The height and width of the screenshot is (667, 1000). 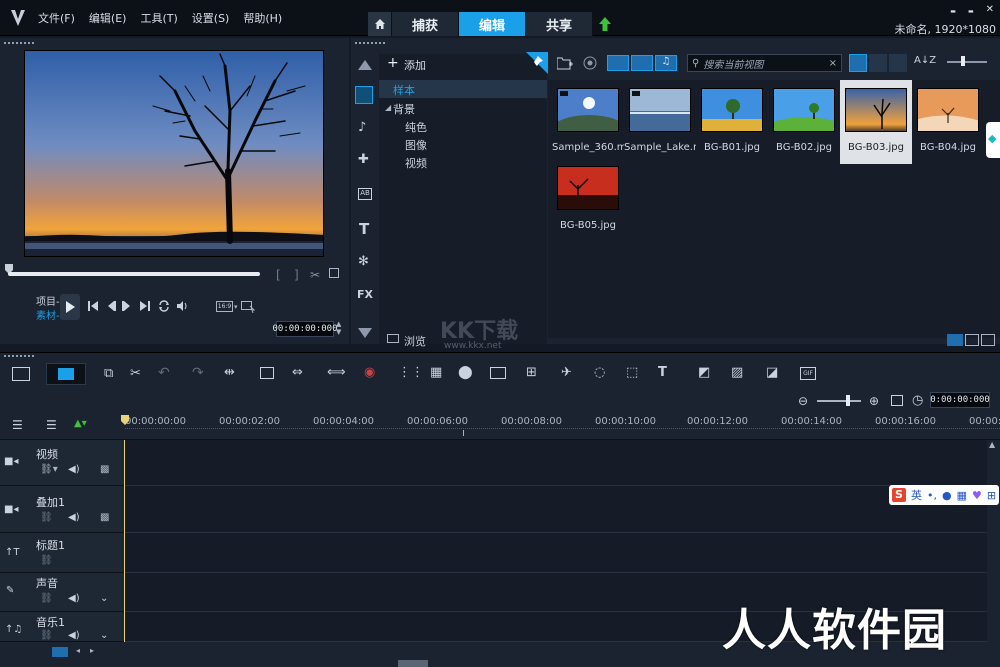 What do you see at coordinates (60, 652) in the screenshot?
I see `timeline-nav-button` at bounding box center [60, 652].